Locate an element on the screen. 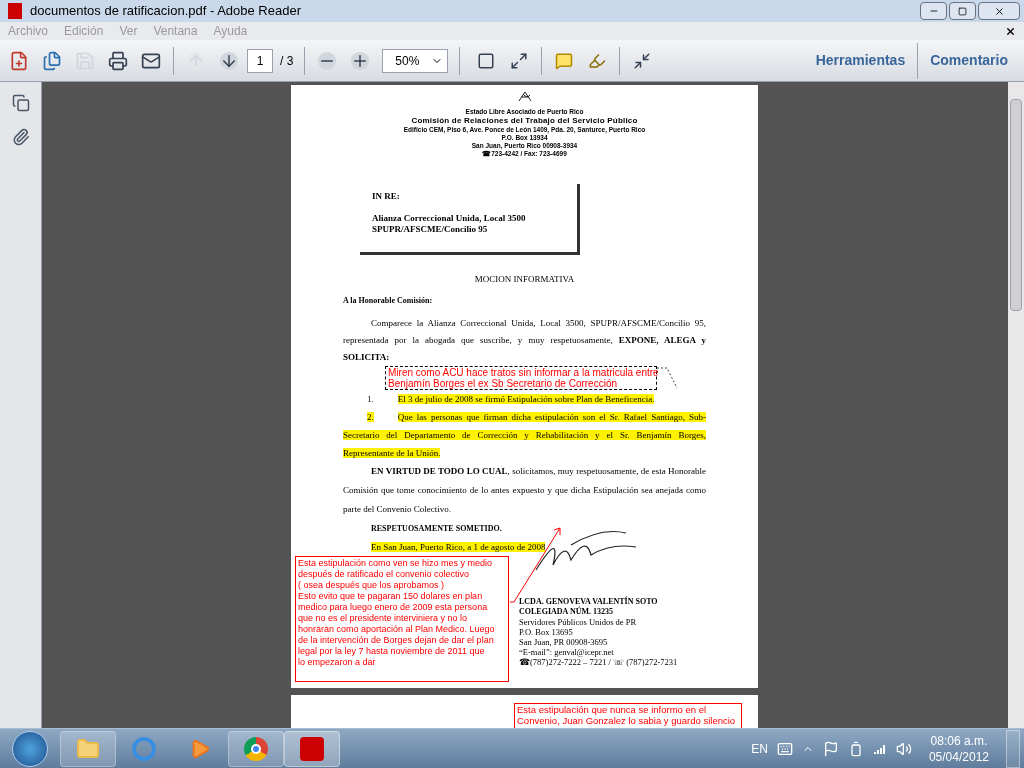 Image resolution: width=1024 pixels, height=768 pixels. closing-text: RESPETUOSAMENTE SOMETIDO. is located at coordinates (437, 528).